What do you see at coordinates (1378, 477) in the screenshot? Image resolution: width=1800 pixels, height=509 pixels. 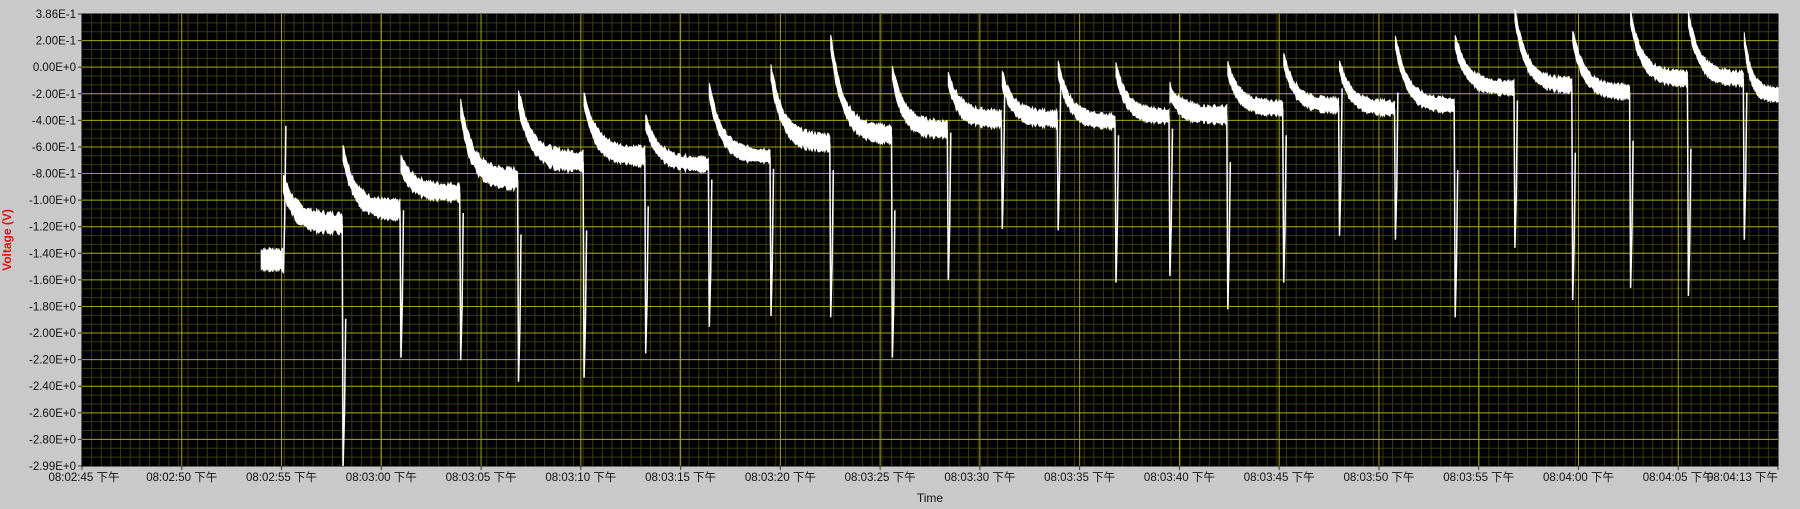 I see `x-tick-label: 08:03:50 下午` at bounding box center [1378, 477].